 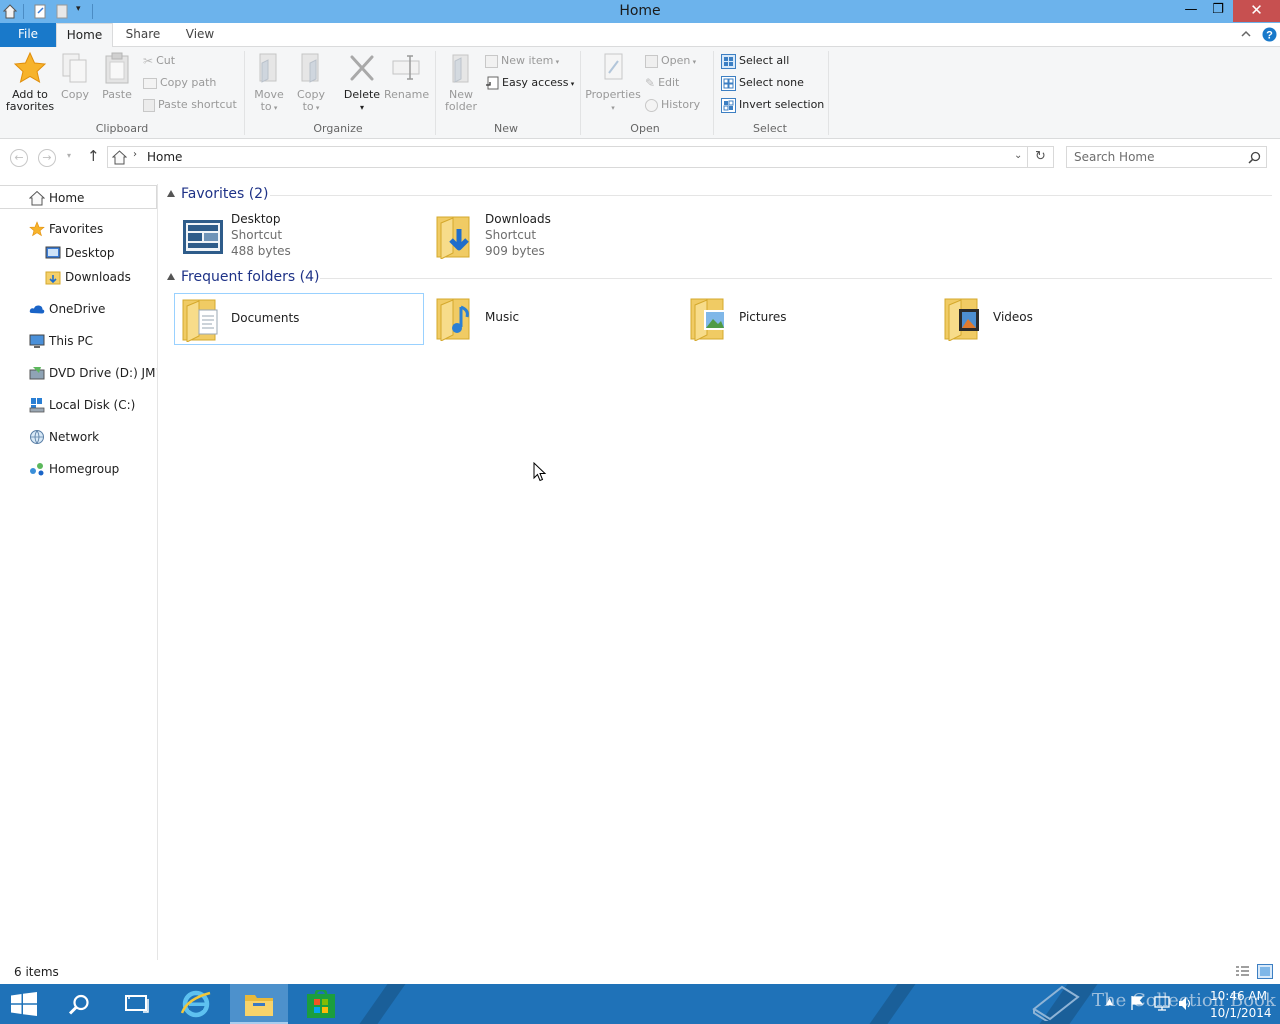 I want to click on invert-selection-label: Invert selection, so click(x=782, y=104).